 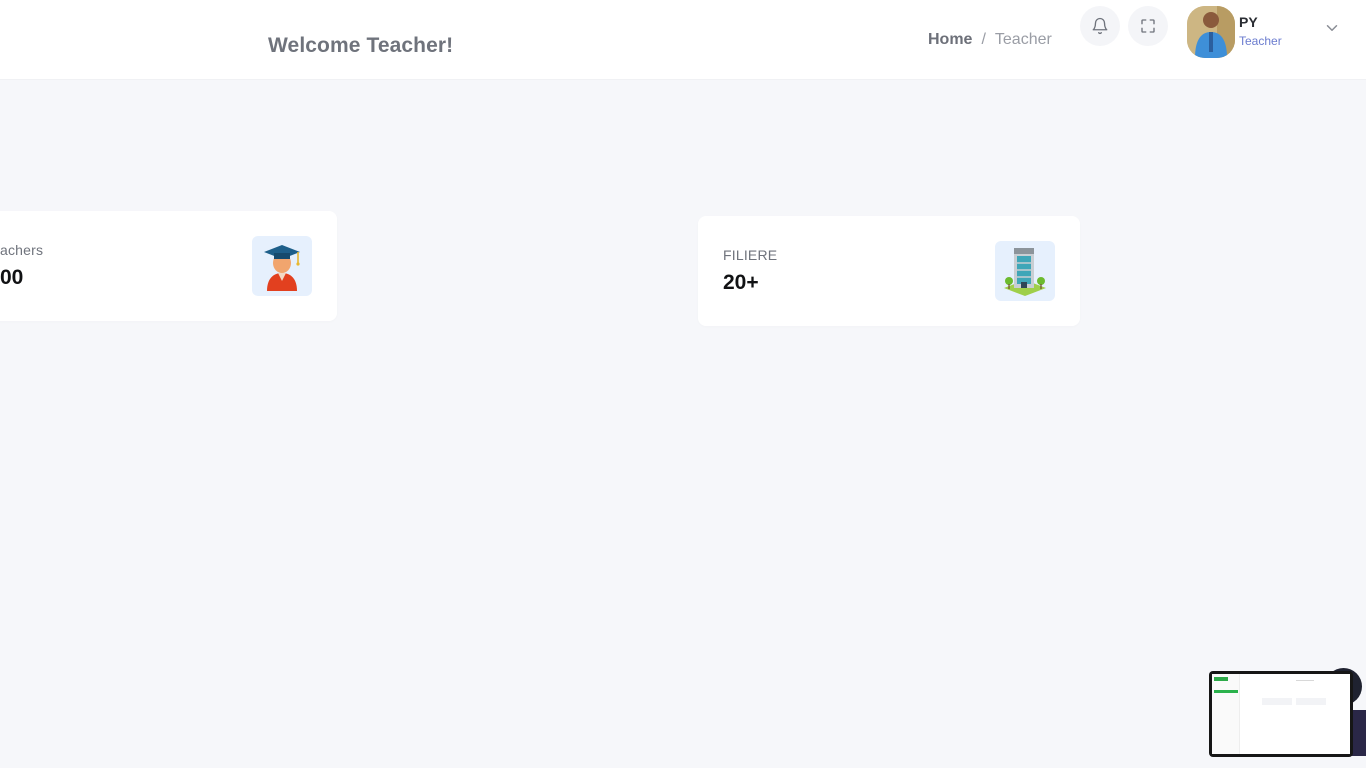 I want to click on preview-logo, so click(x=1221, y=679).